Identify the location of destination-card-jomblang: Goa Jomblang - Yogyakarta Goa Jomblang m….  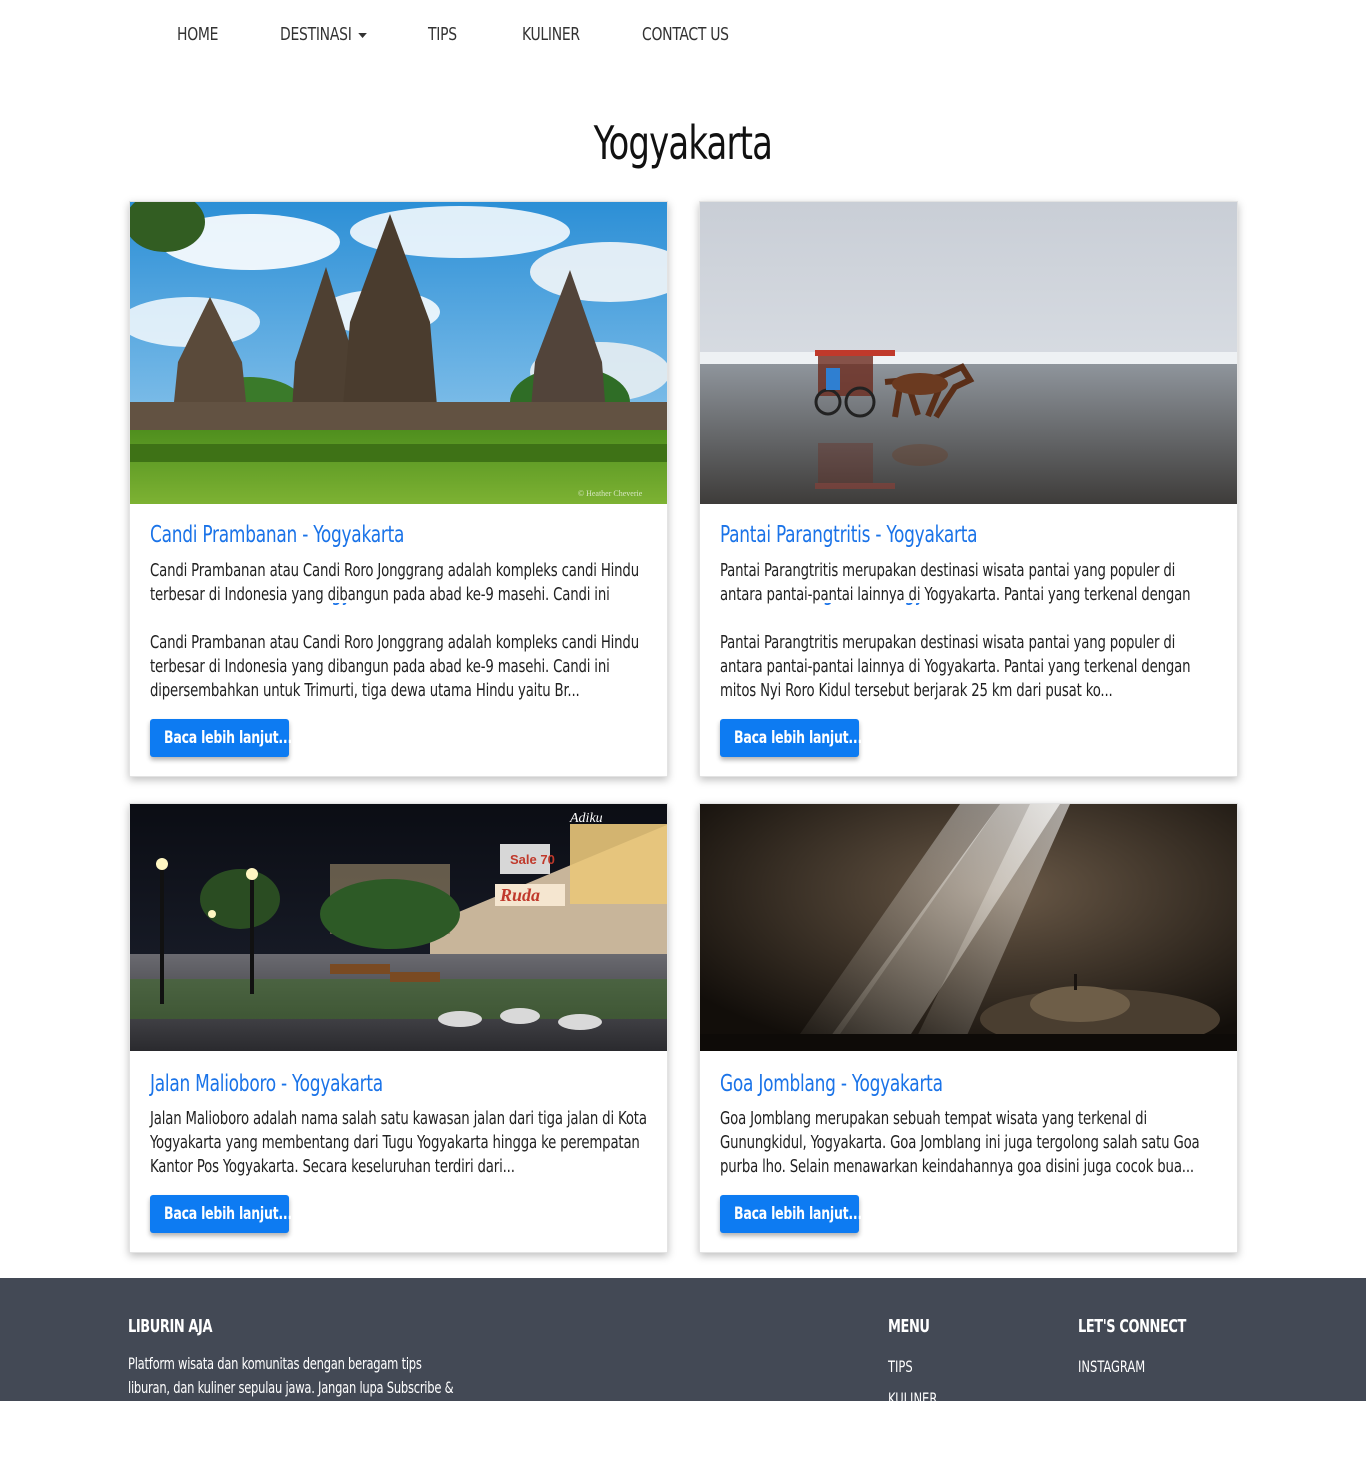
(968, 1028).